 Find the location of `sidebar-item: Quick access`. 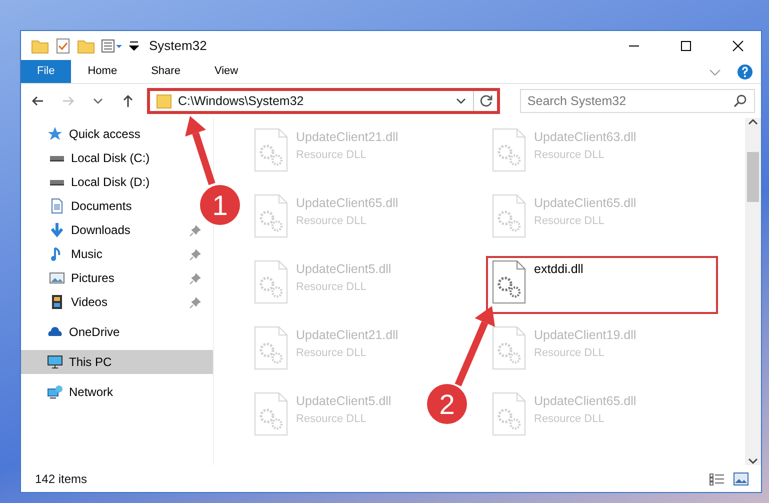

sidebar-item: Quick access is located at coordinates (117, 134).